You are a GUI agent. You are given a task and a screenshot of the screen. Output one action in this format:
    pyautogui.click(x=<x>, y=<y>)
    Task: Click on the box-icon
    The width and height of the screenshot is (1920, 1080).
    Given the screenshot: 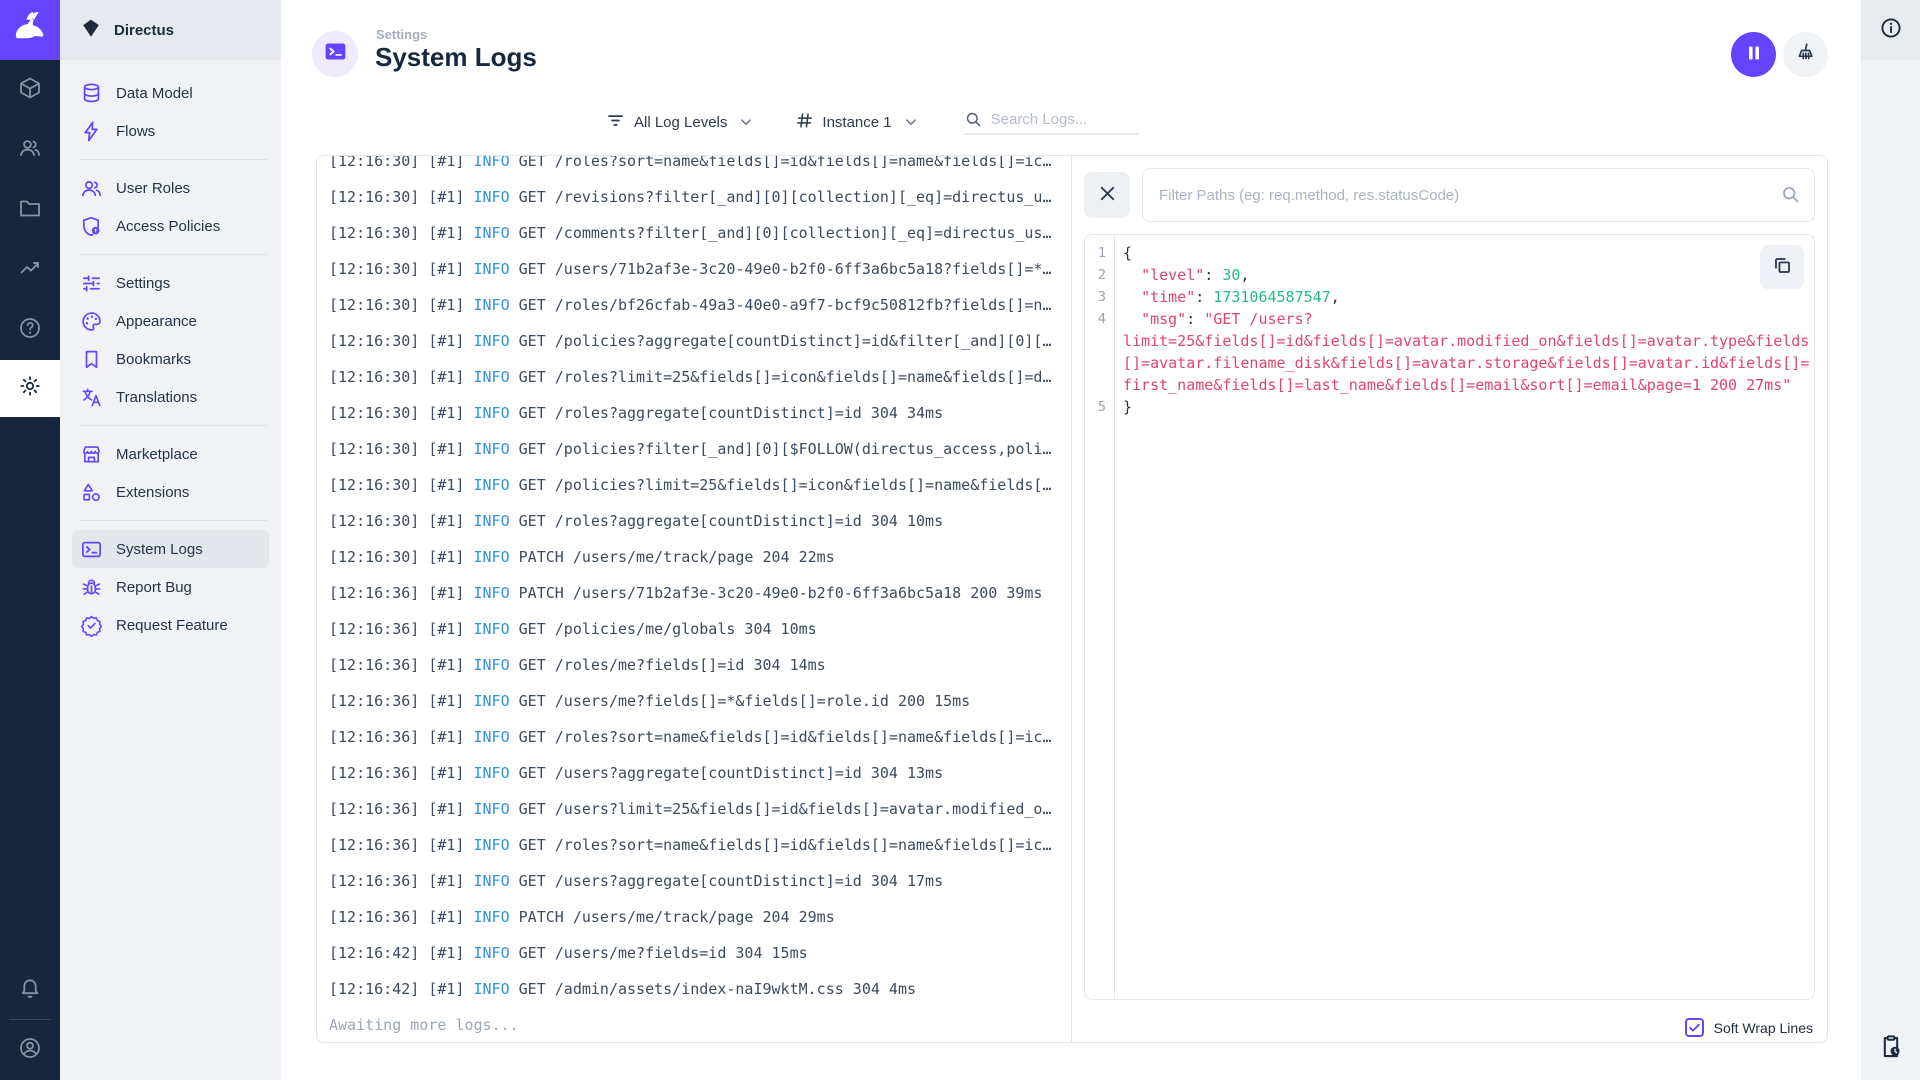 What is the action you would take?
    pyautogui.click(x=30, y=90)
    